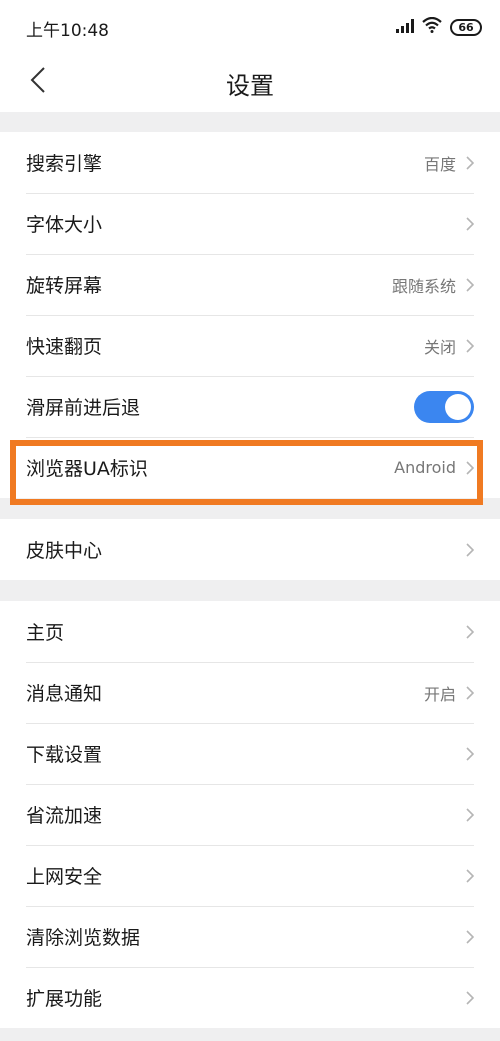 The image size is (500, 1041). Describe the element at coordinates (250, 223) in the screenshot. I see `setting-font-size: 字体大小` at that location.